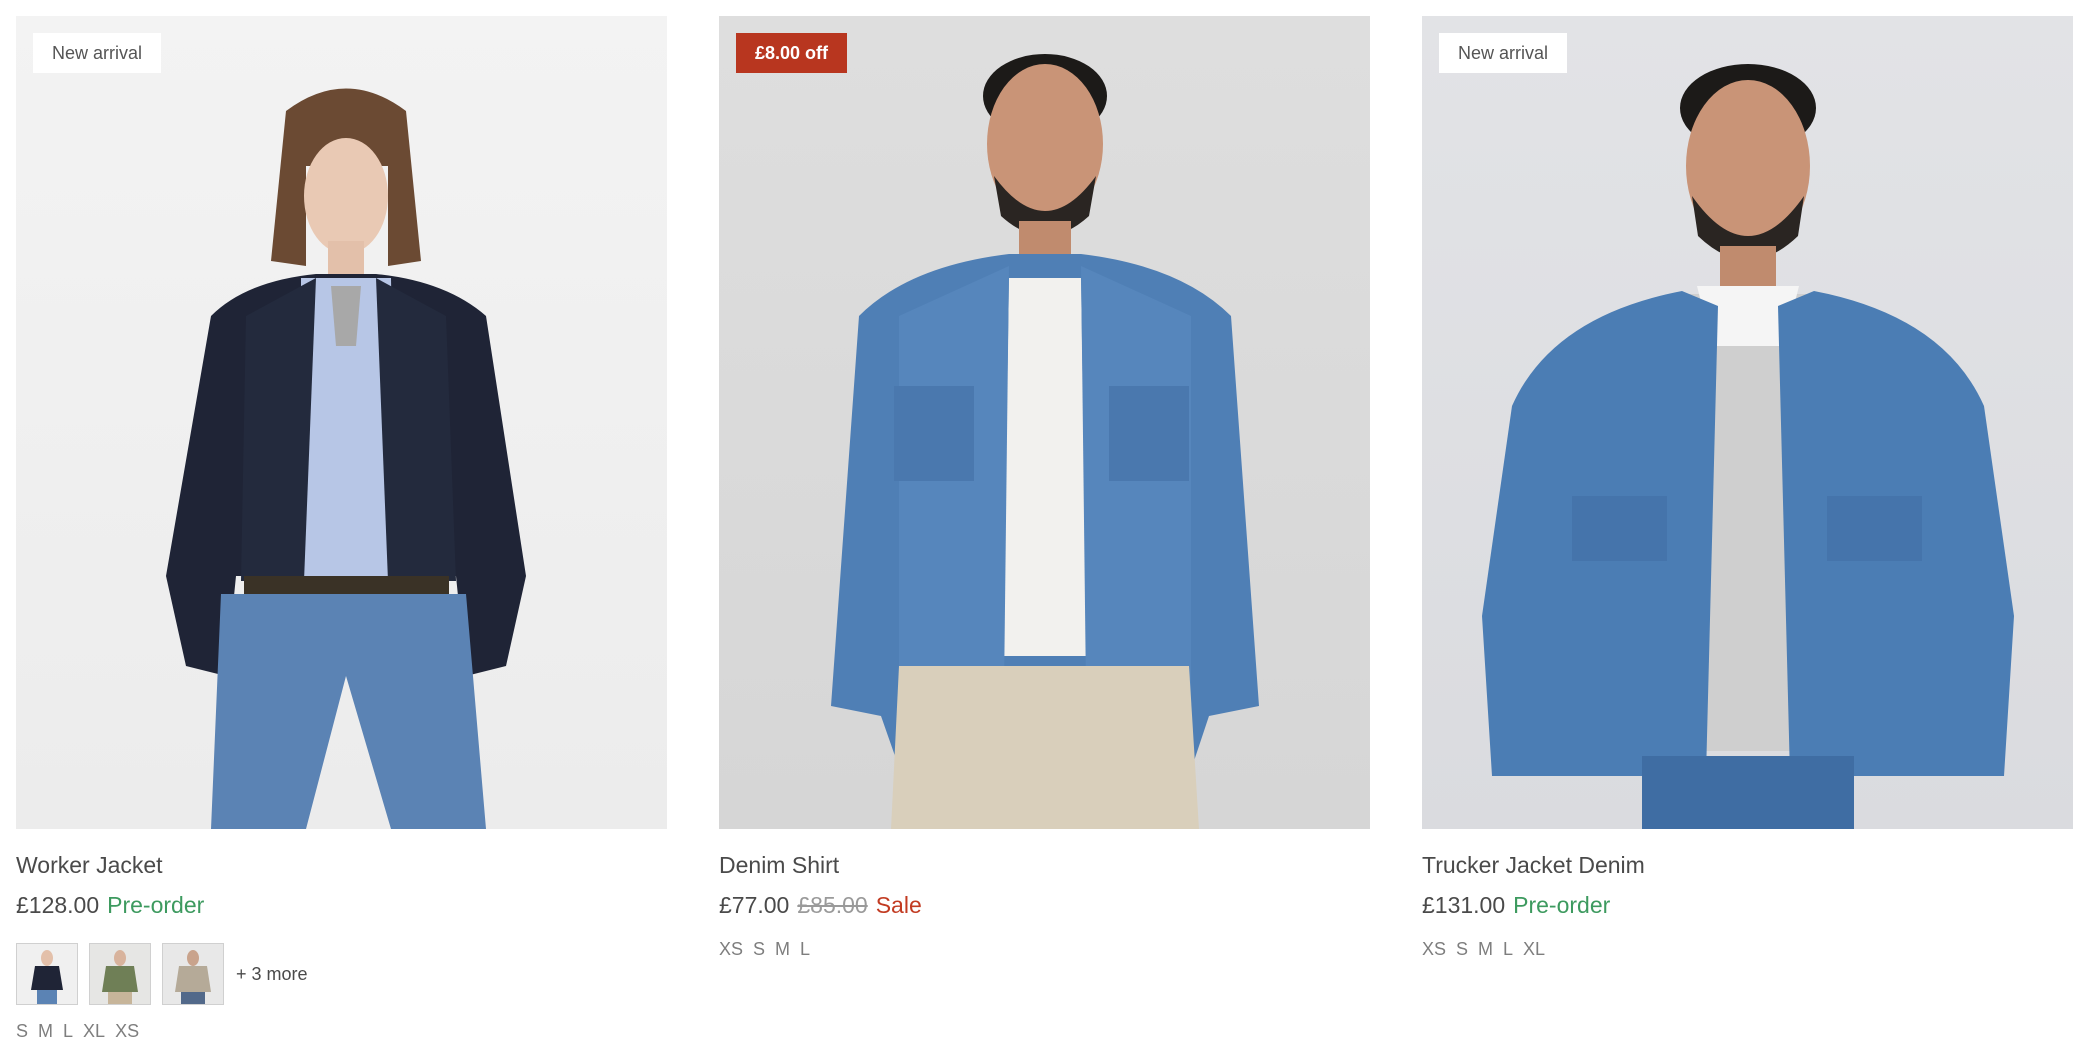 The image size is (2092, 1042). Describe the element at coordinates (1747, 865) in the screenshot. I see `product-title: Trucker Jacket Denim` at that location.